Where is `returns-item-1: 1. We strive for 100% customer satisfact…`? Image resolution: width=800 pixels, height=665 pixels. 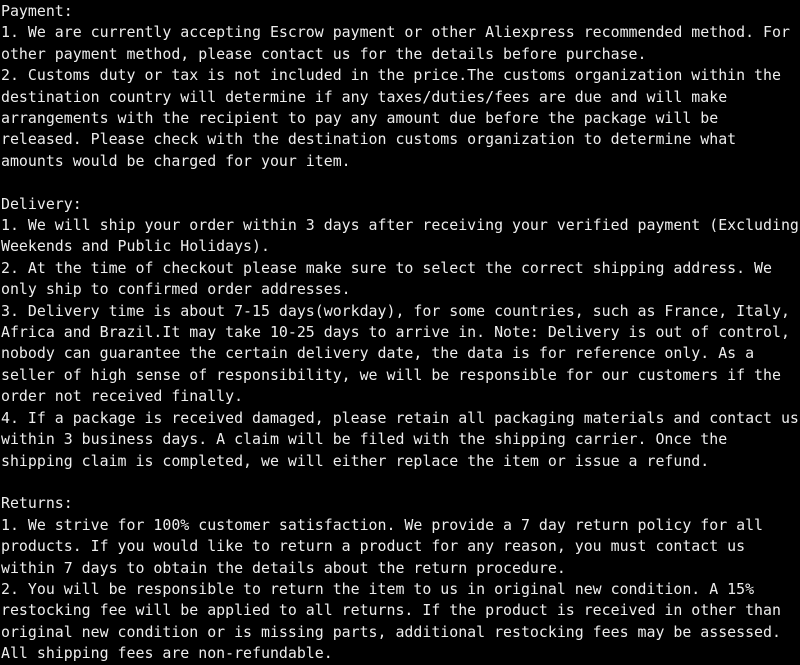
returns-item-1: 1. We strive for 100% customer satisfact… is located at coordinates (386, 546).